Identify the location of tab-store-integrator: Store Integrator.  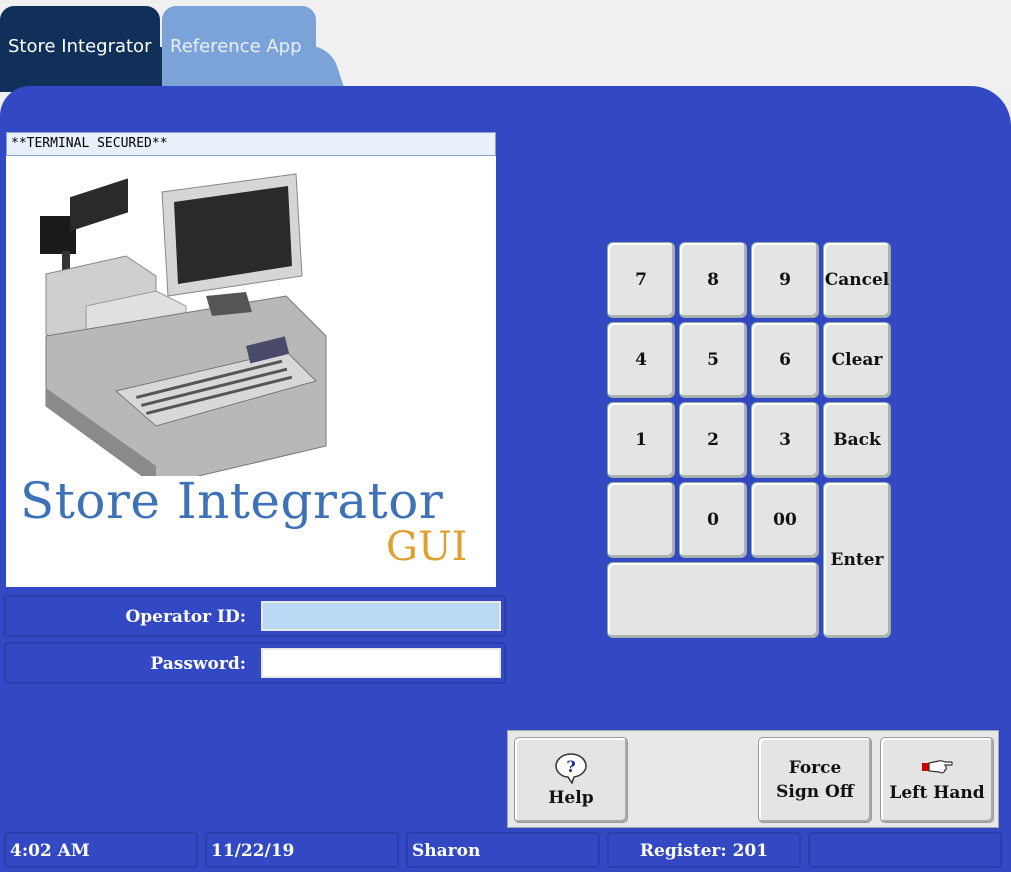
(80, 49).